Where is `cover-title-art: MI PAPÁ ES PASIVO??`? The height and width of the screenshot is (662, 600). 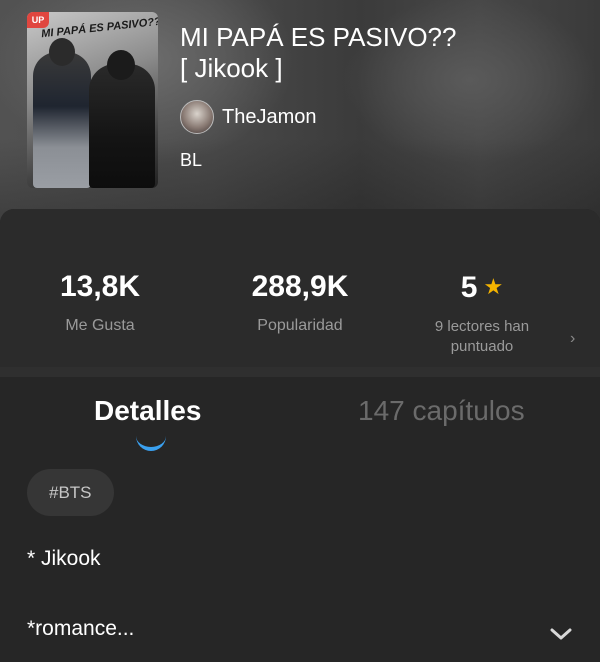
cover-title-art: MI PAPÁ ES PASIVO?? is located at coordinates (99, 28).